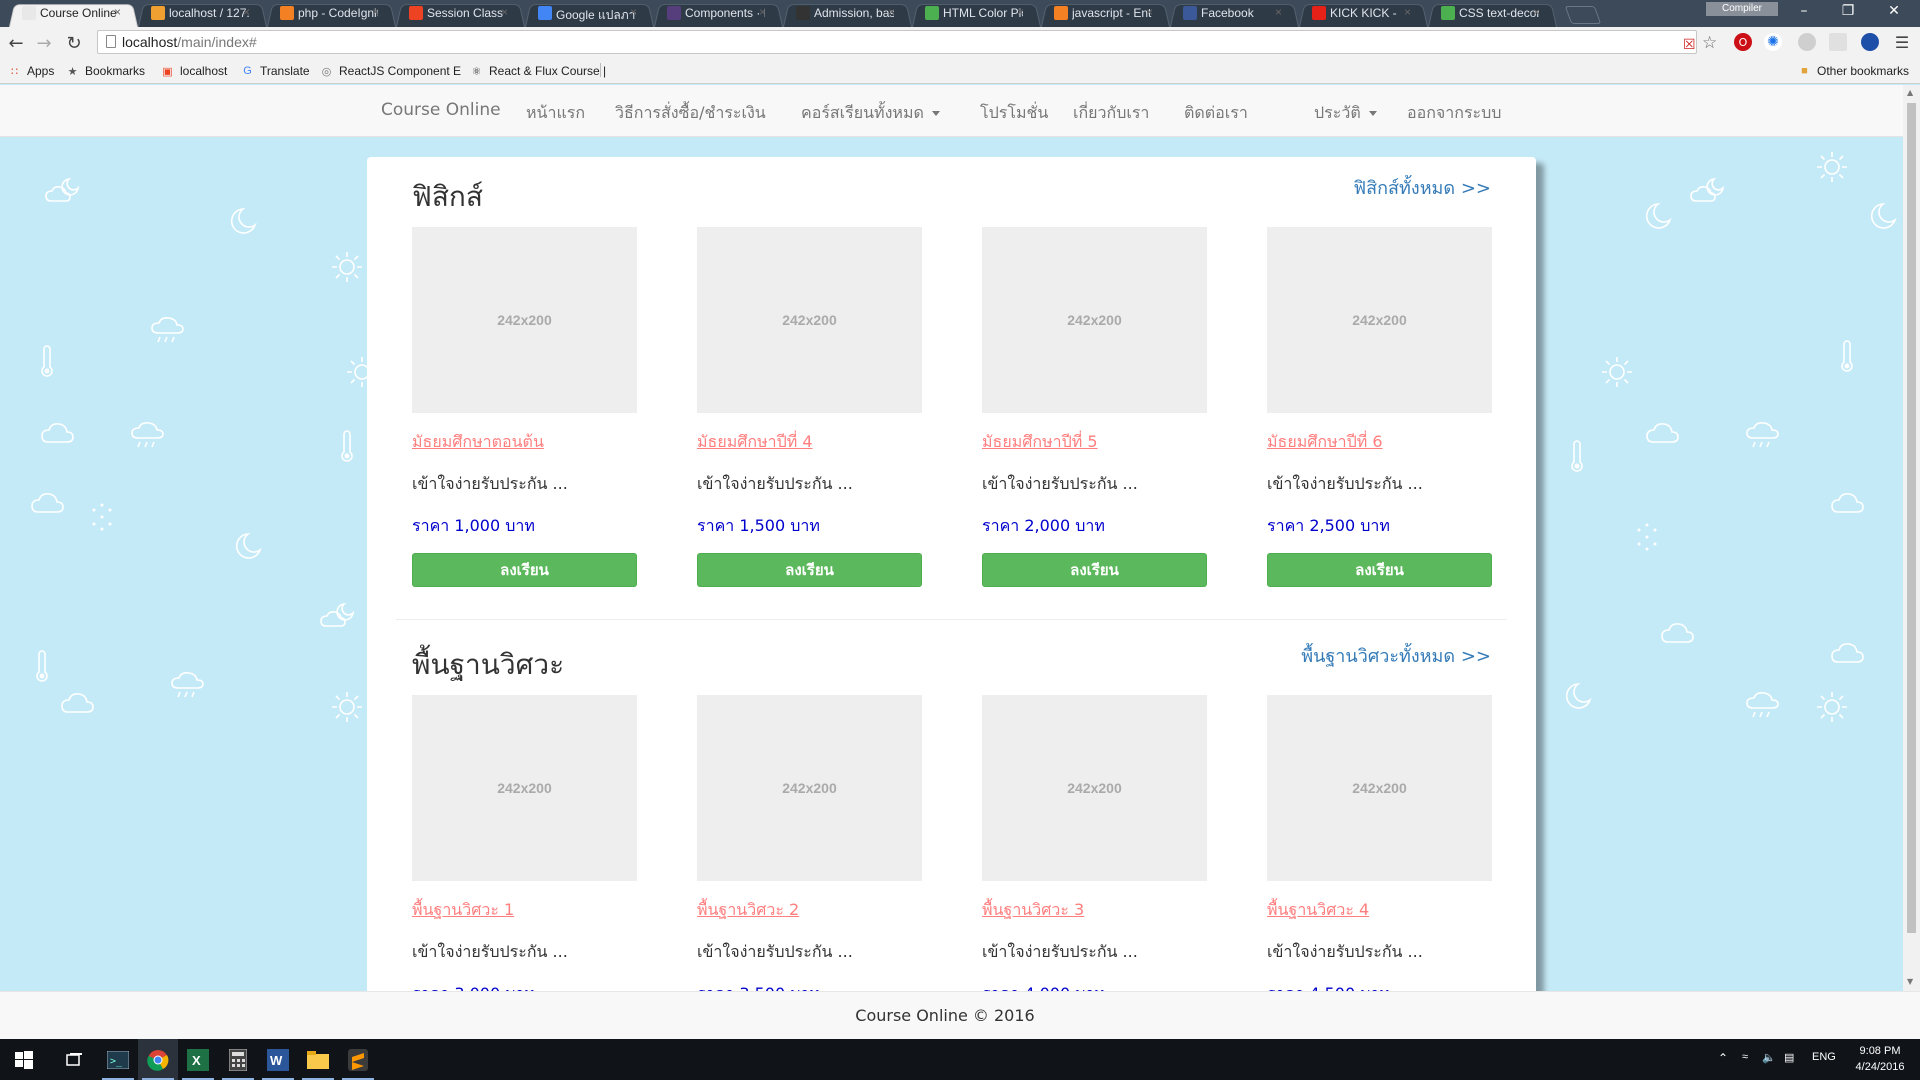 The height and width of the screenshot is (1080, 1920). Describe the element at coordinates (870, 113) in the screenshot. I see `nav-all-courses: คอร์สเรียนทั้งหมด` at that location.